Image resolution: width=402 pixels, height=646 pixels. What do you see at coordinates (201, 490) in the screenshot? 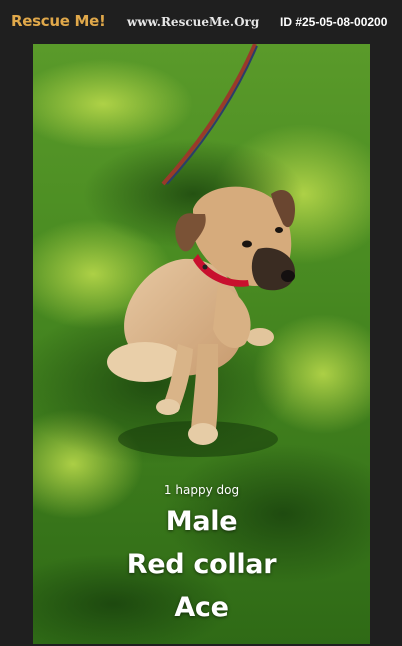
I see `caption-count: 1 happy dog` at bounding box center [201, 490].